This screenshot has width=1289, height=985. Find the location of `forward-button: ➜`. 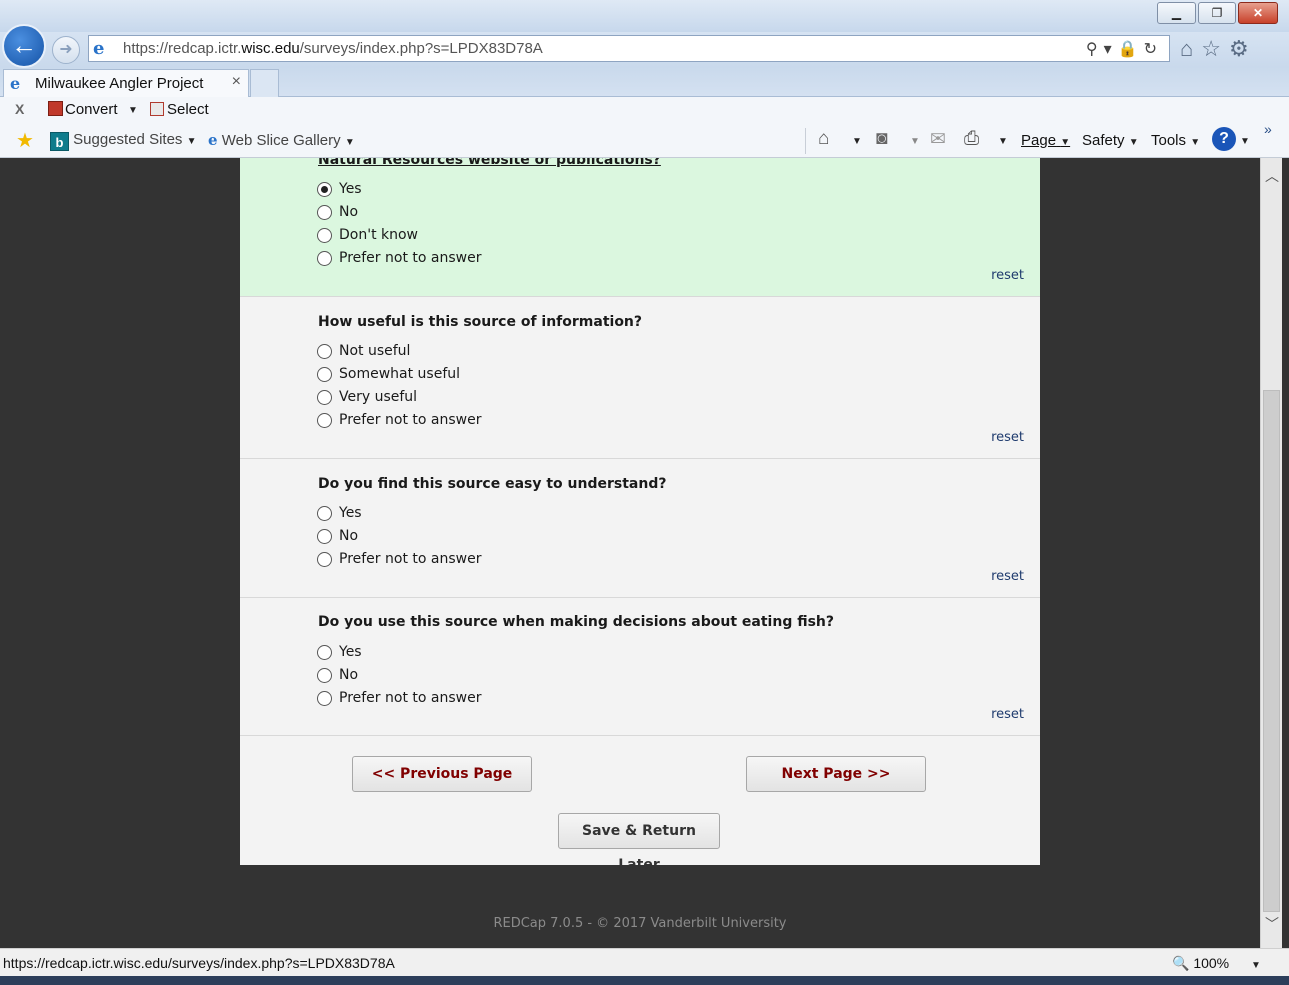

forward-button: ➜ is located at coordinates (66, 50).